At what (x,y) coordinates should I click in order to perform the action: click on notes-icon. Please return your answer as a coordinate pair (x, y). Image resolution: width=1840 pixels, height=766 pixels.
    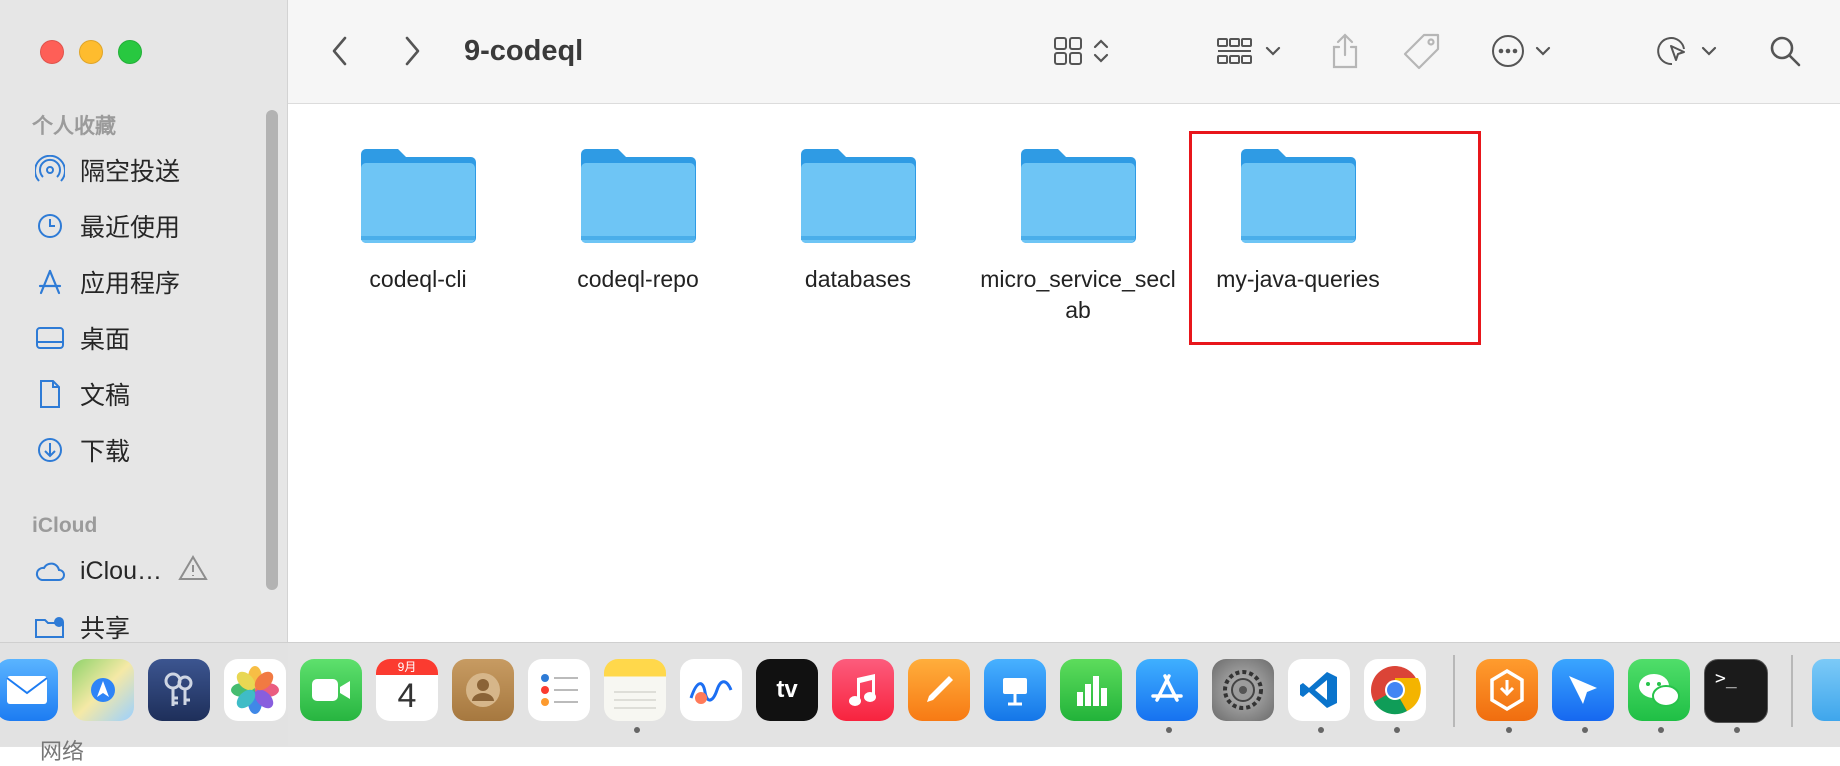
    Looking at the image, I should click on (635, 700).